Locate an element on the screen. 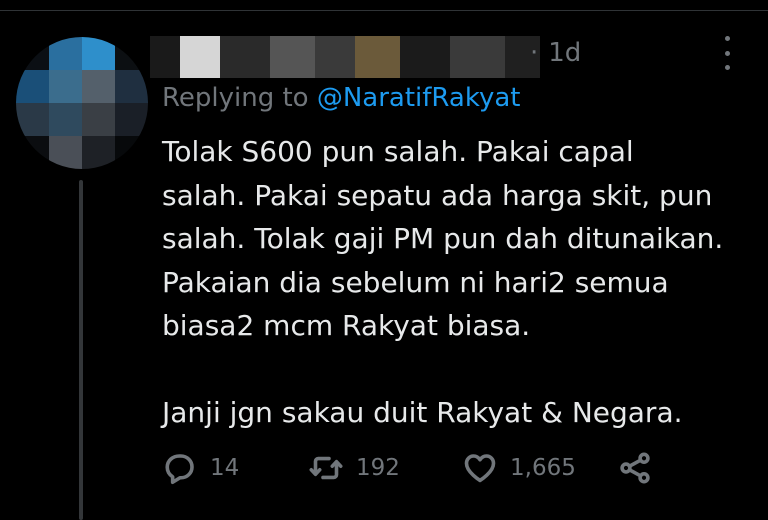  thread-line is located at coordinates (81, 350).